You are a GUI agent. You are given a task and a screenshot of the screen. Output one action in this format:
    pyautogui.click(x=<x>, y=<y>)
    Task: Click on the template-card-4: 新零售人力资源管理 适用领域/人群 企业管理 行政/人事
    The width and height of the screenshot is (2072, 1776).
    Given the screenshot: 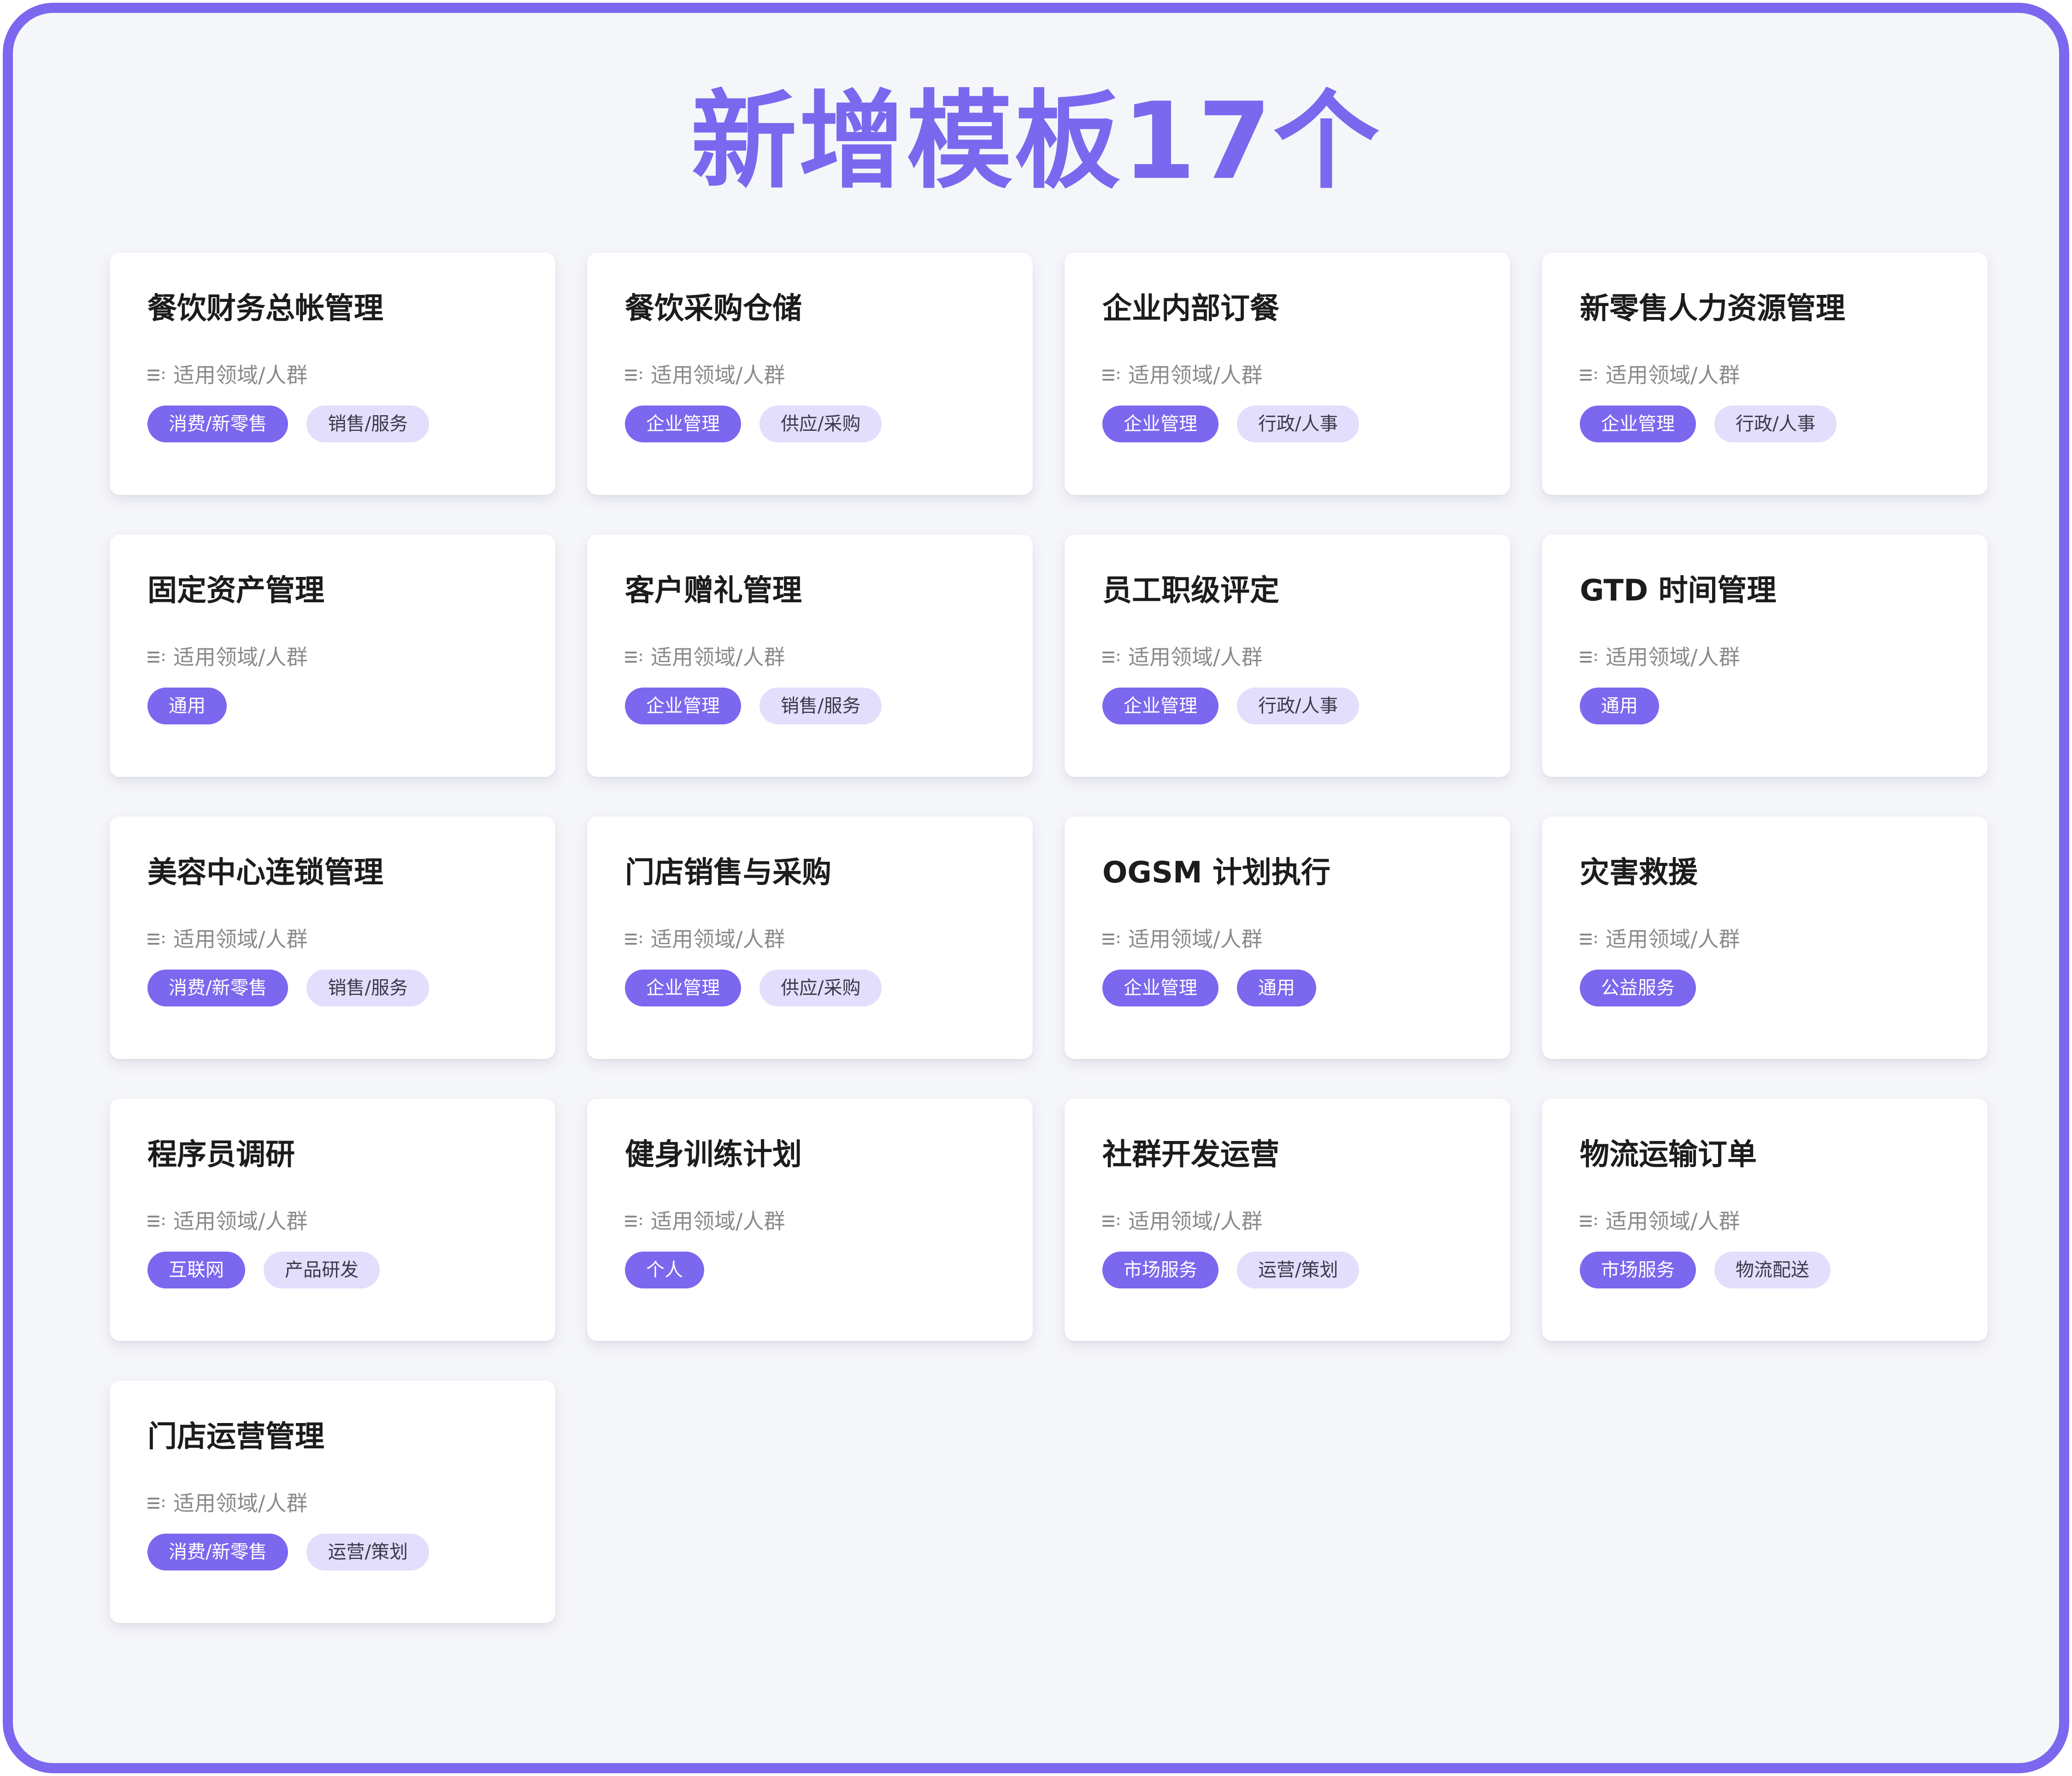 What is the action you would take?
    pyautogui.click(x=1765, y=374)
    